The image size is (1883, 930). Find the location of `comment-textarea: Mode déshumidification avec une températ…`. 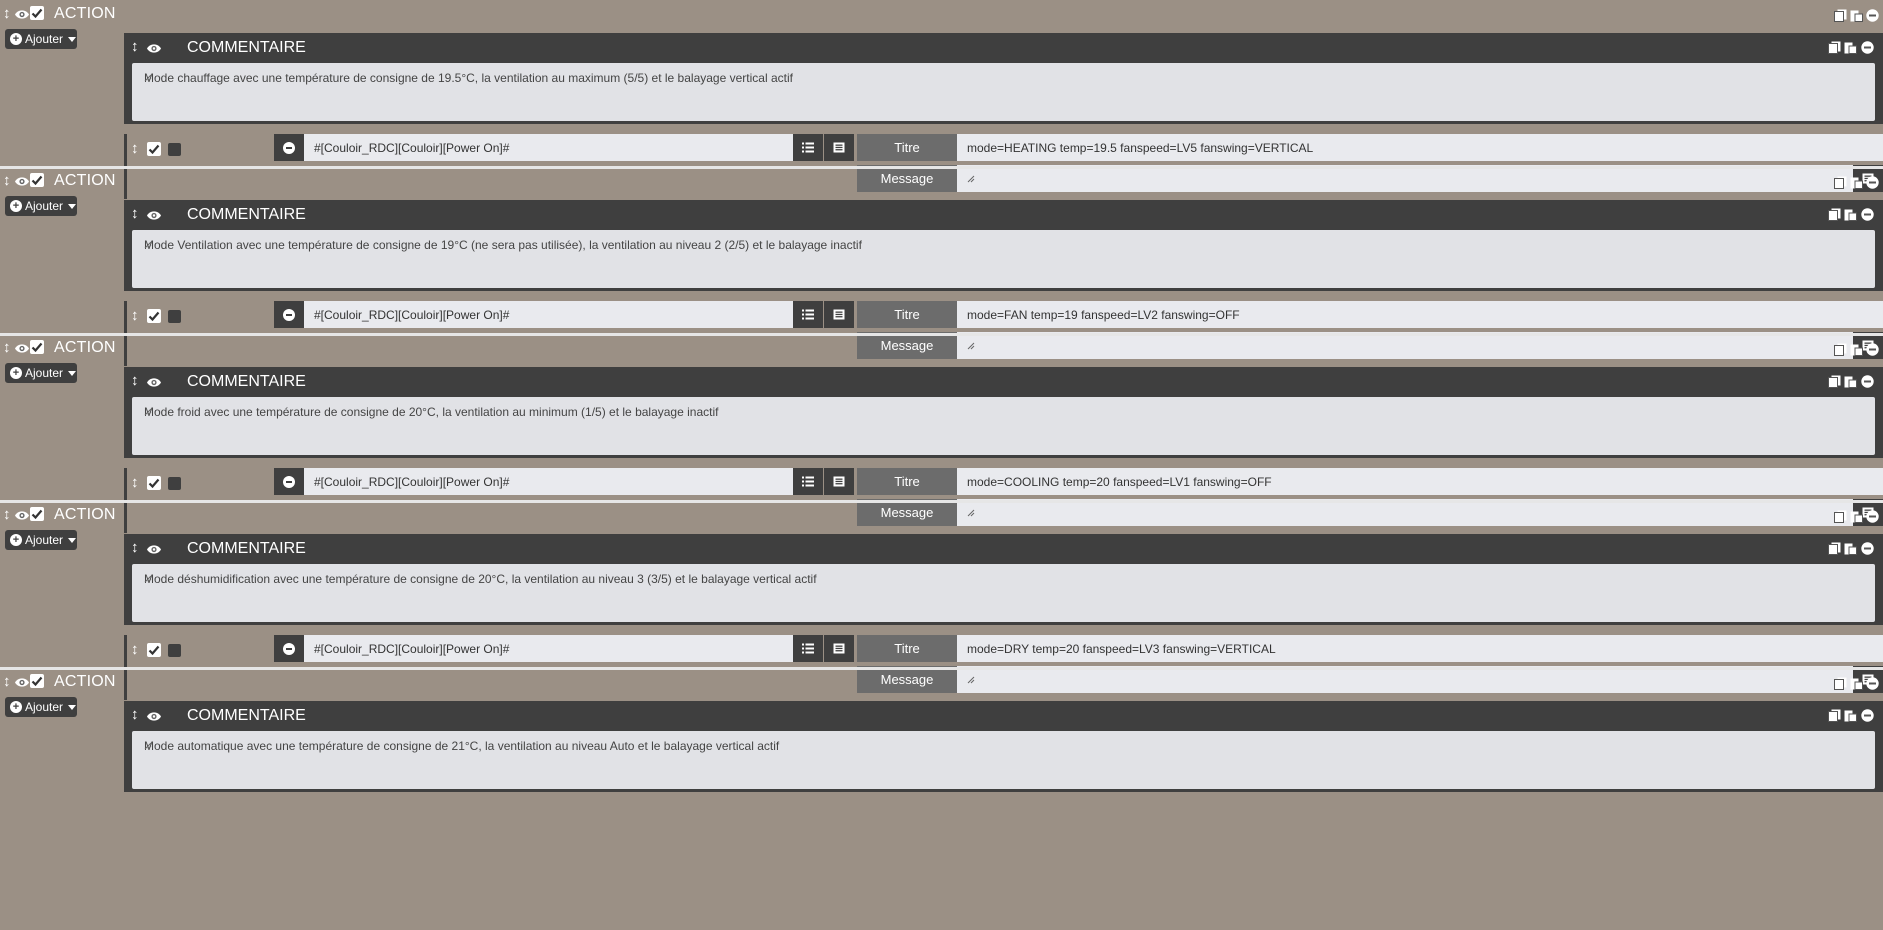

comment-textarea: Mode déshumidification avec une températ… is located at coordinates (1003, 593).